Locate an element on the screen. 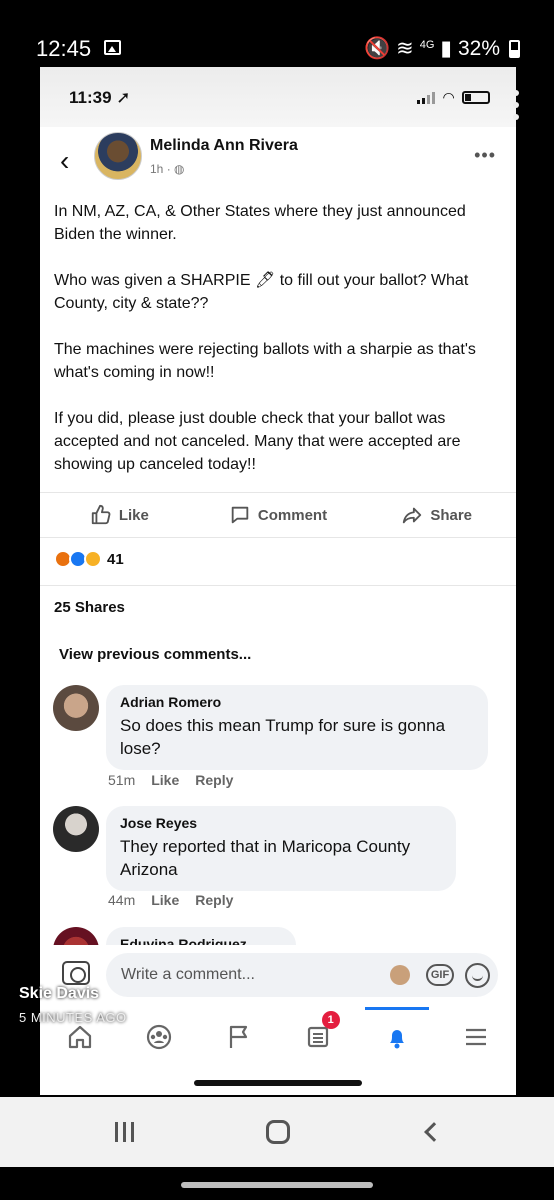 The height and width of the screenshot is (1200, 554). reaction-count: 41 is located at coordinates (115, 559).